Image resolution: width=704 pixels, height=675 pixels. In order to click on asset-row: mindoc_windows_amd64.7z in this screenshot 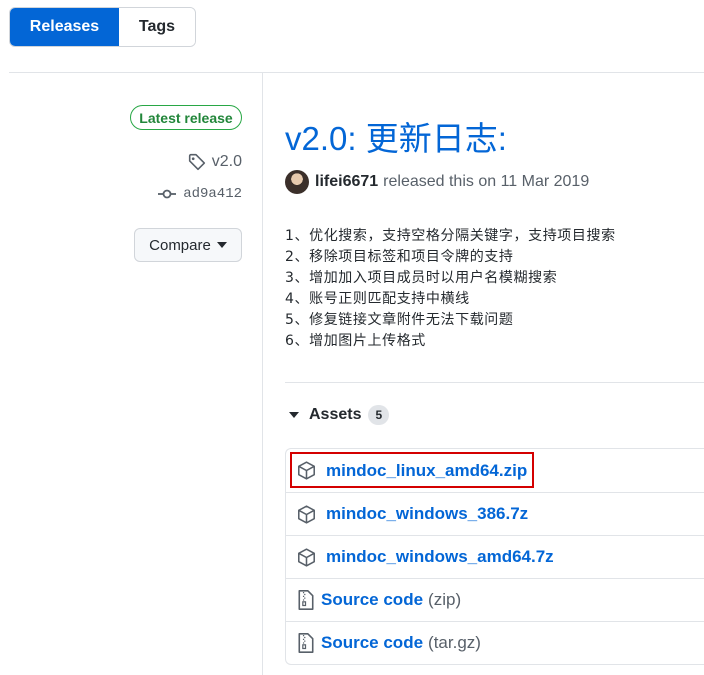, I will do `click(495, 556)`.